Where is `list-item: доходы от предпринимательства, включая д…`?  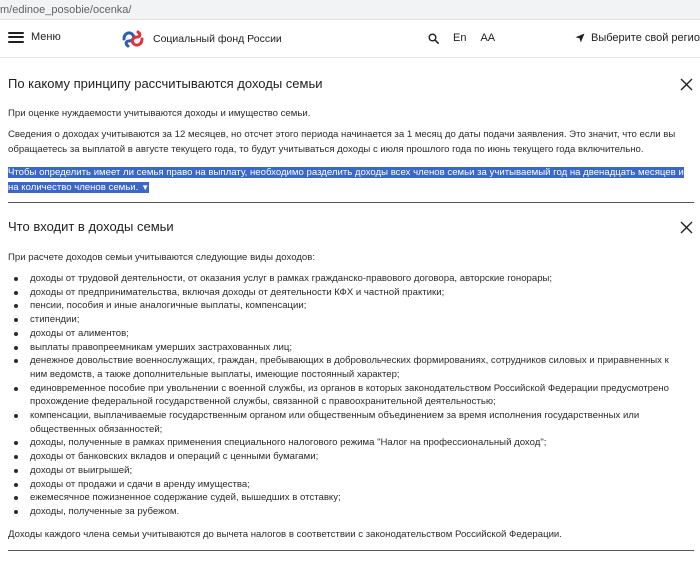
list-item: доходы от предпринимательства, включая д… is located at coordinates (346, 293).